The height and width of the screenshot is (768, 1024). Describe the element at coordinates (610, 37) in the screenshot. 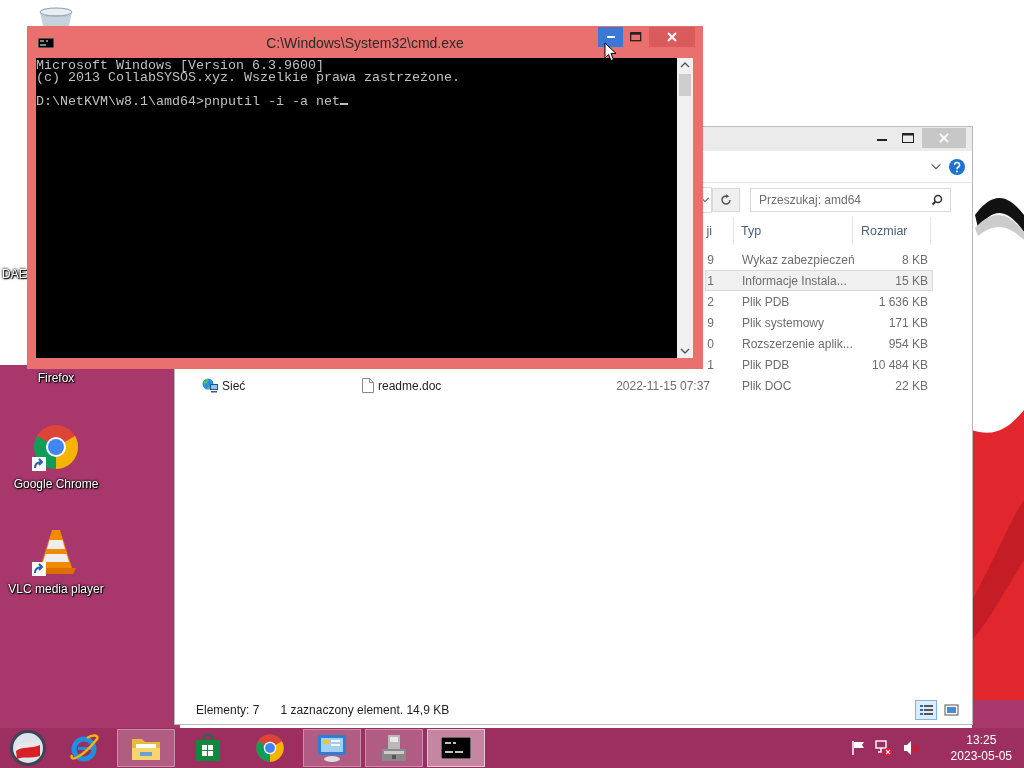

I see `minimize-icon` at that location.